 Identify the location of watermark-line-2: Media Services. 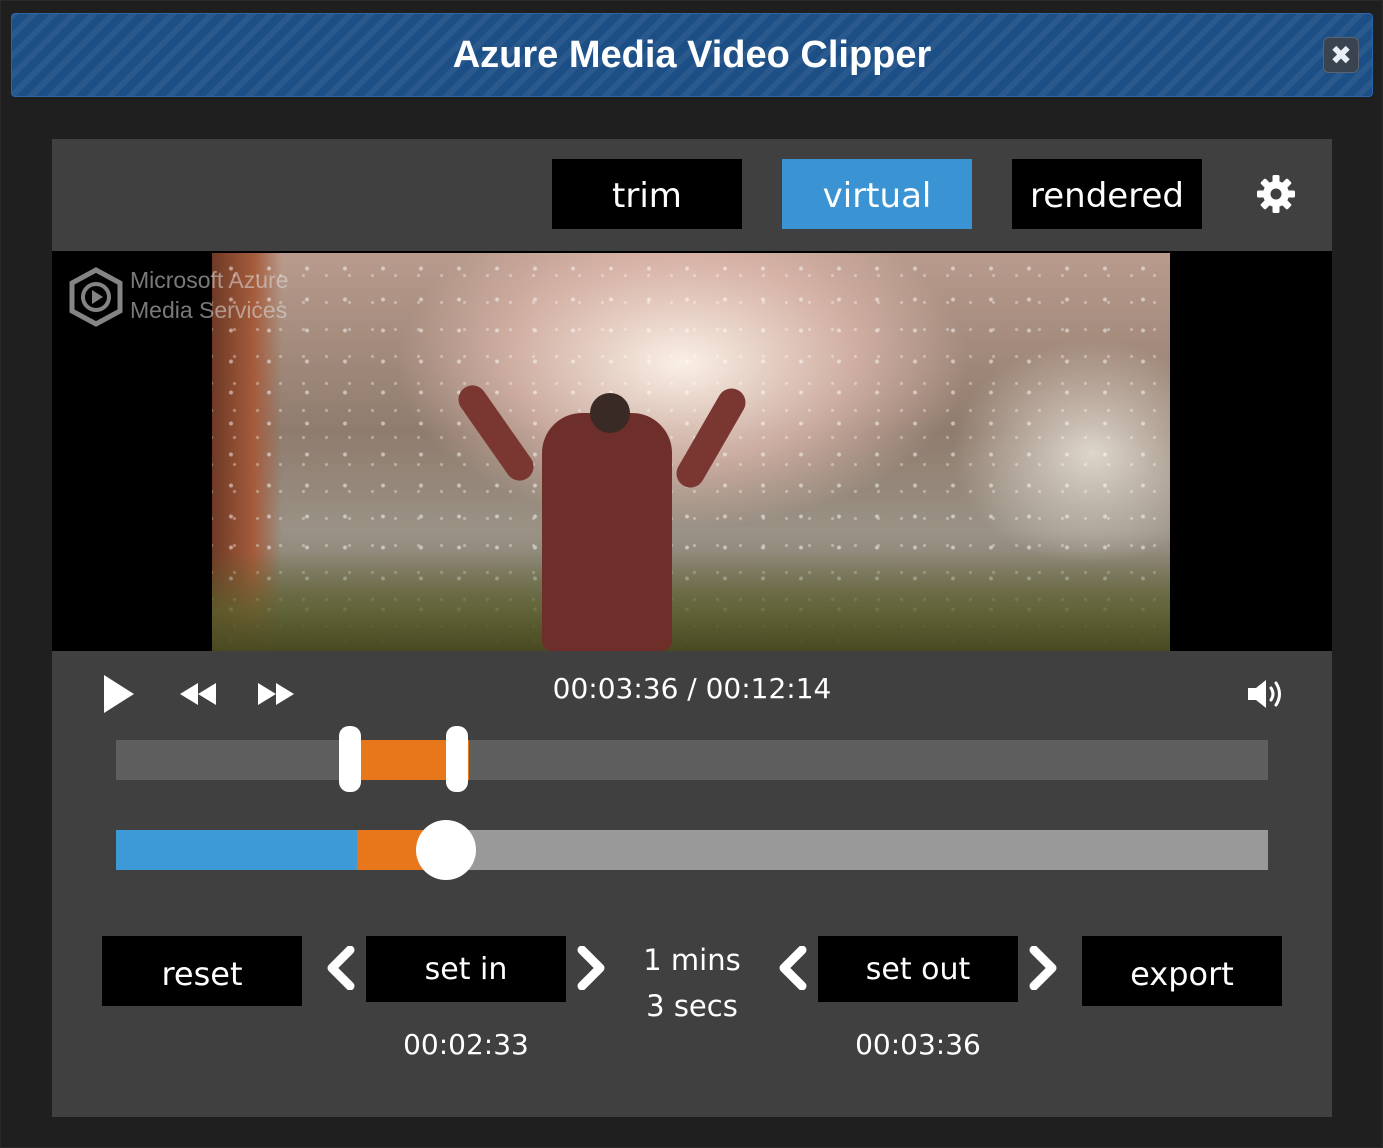
(209, 310).